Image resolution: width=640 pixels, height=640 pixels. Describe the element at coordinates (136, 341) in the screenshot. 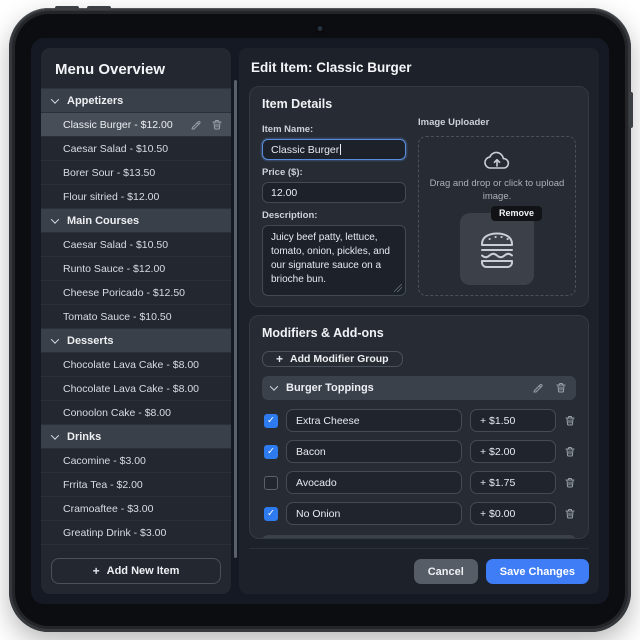

I see `sidebar-section-desserts: Desserts` at that location.